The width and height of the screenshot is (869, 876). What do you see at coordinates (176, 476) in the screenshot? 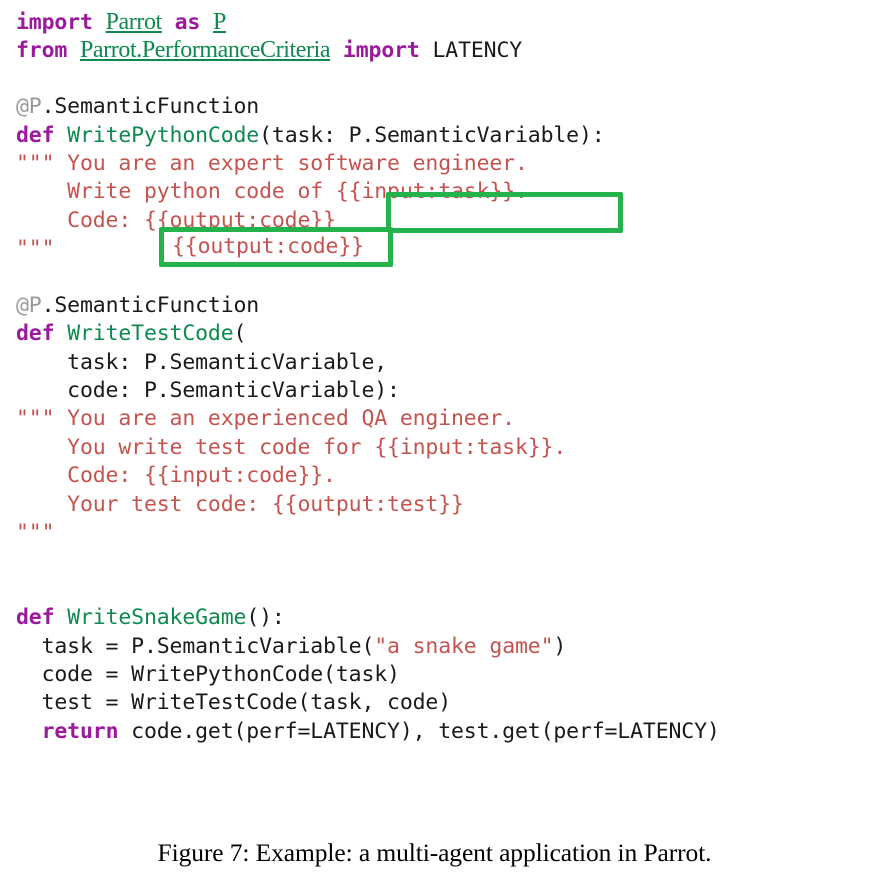
I see `code-token-doc: Code: {{input:code}}.` at bounding box center [176, 476].